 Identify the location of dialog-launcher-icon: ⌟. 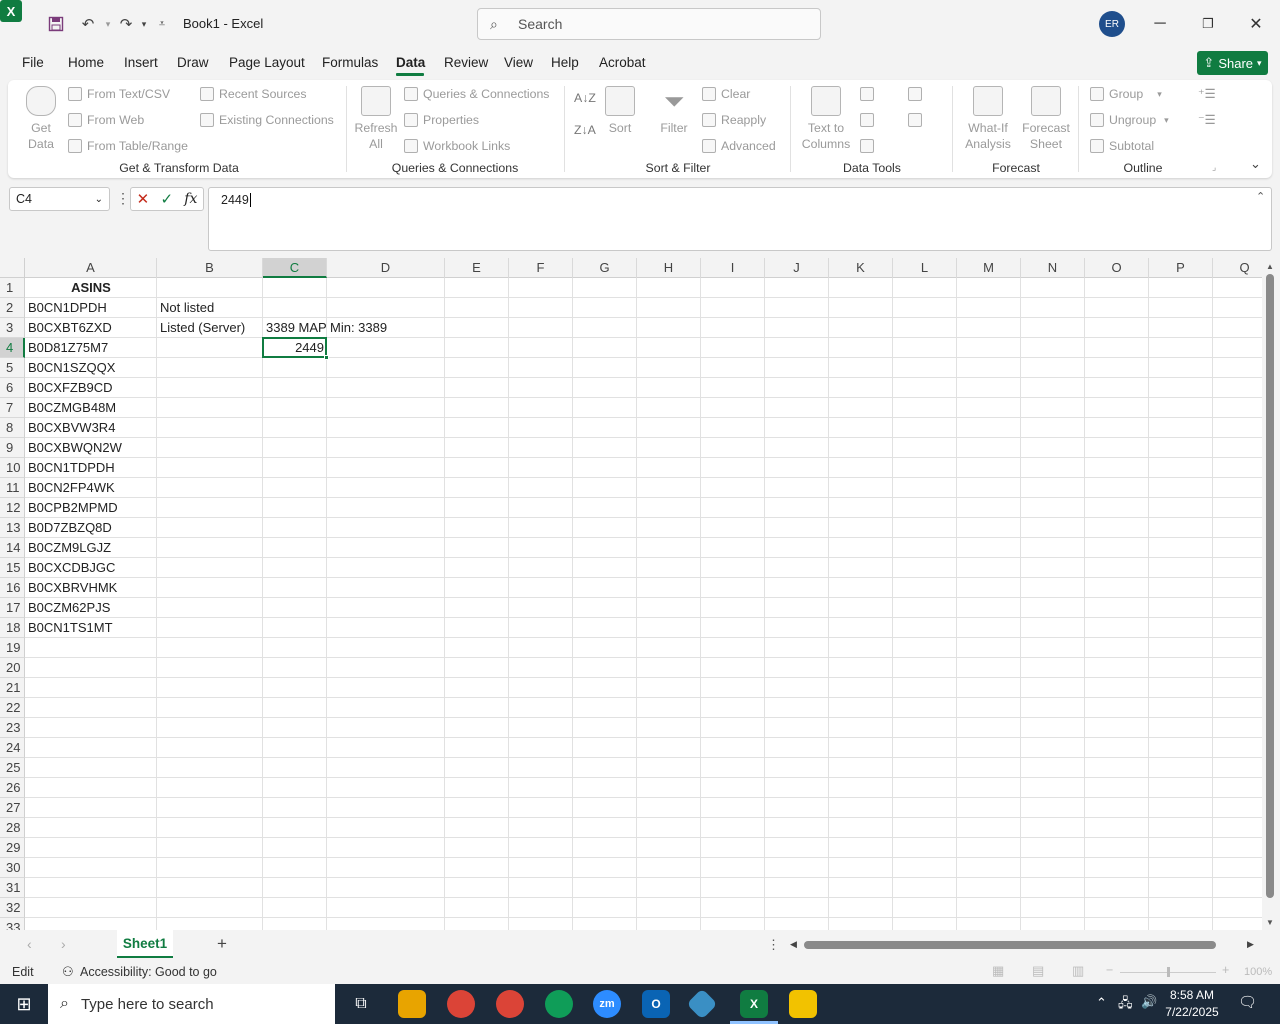
(1214, 167).